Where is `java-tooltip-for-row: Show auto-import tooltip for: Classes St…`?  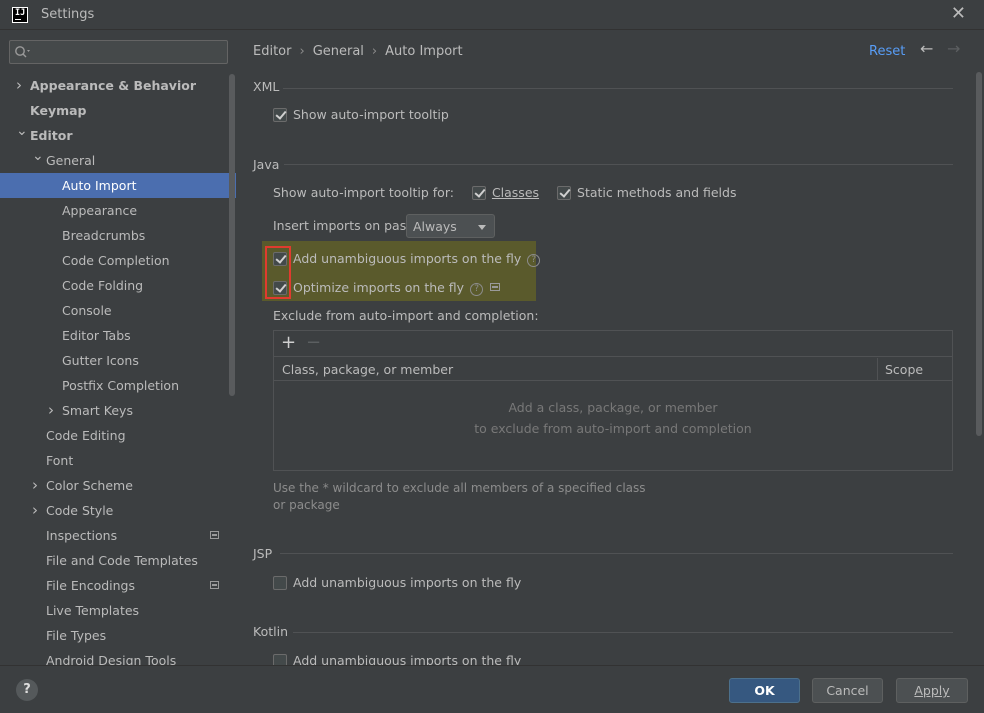 java-tooltip-for-row: Show auto-import tooltip for: Classes St… is located at coordinates (504, 193).